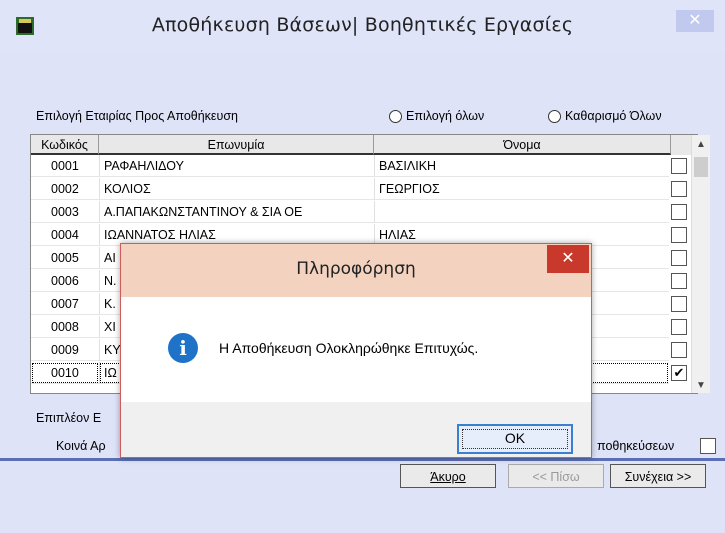 Image resolution: width=725 pixels, height=533 pixels. What do you see at coordinates (349, 348) in the screenshot?
I see `dialog-message: Η Αποθήκευση Ολοκληρώθηκε Επιτυχώς.` at bounding box center [349, 348].